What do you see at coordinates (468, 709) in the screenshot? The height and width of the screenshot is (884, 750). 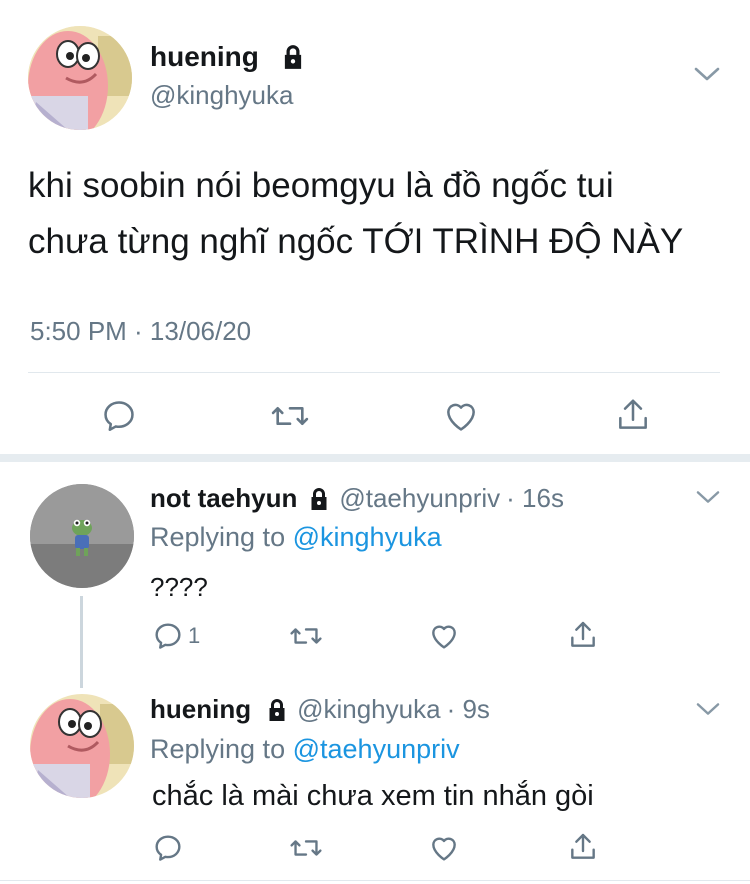 I see `reply-time: · 9s` at bounding box center [468, 709].